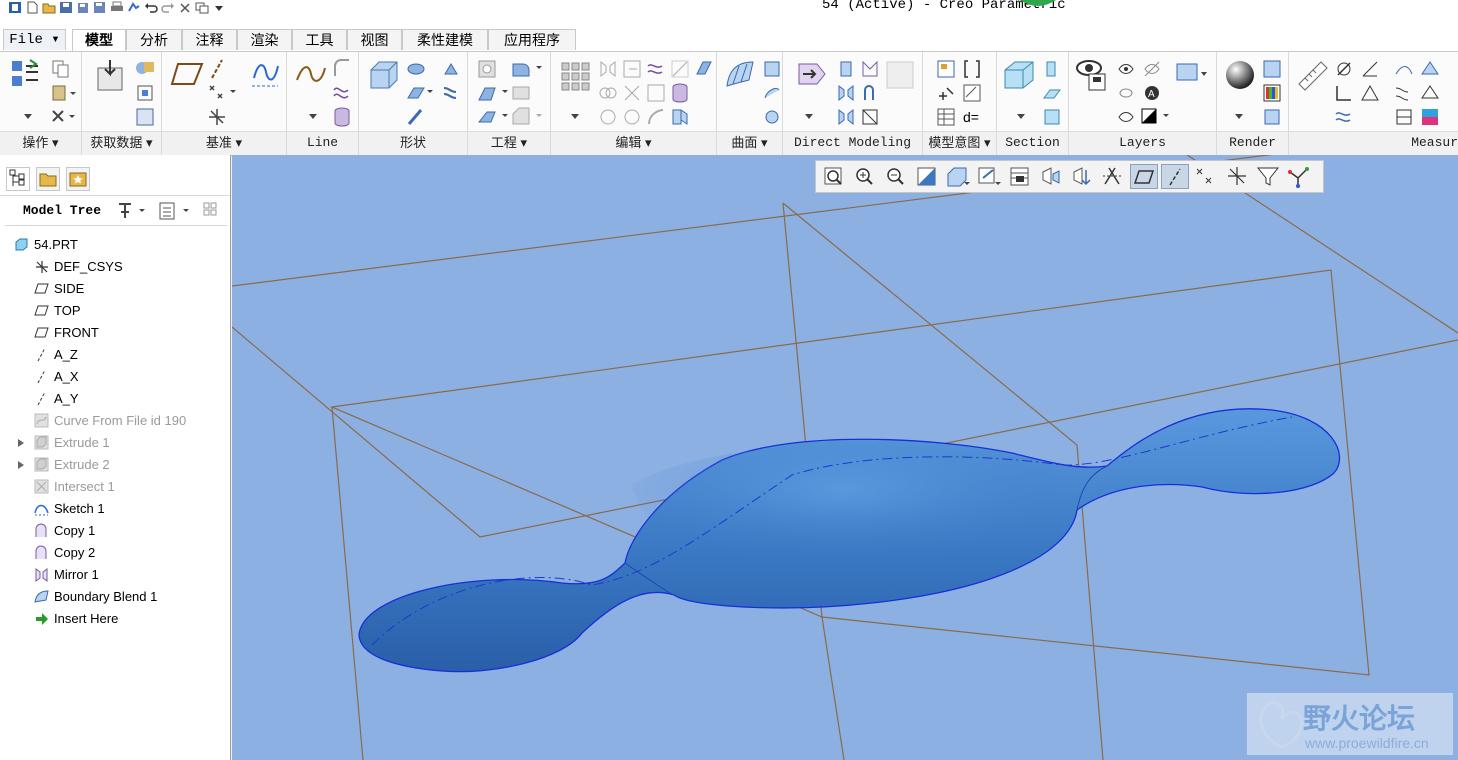 This screenshot has width=1458, height=760. I want to click on delete-icon, so click(64, 117).